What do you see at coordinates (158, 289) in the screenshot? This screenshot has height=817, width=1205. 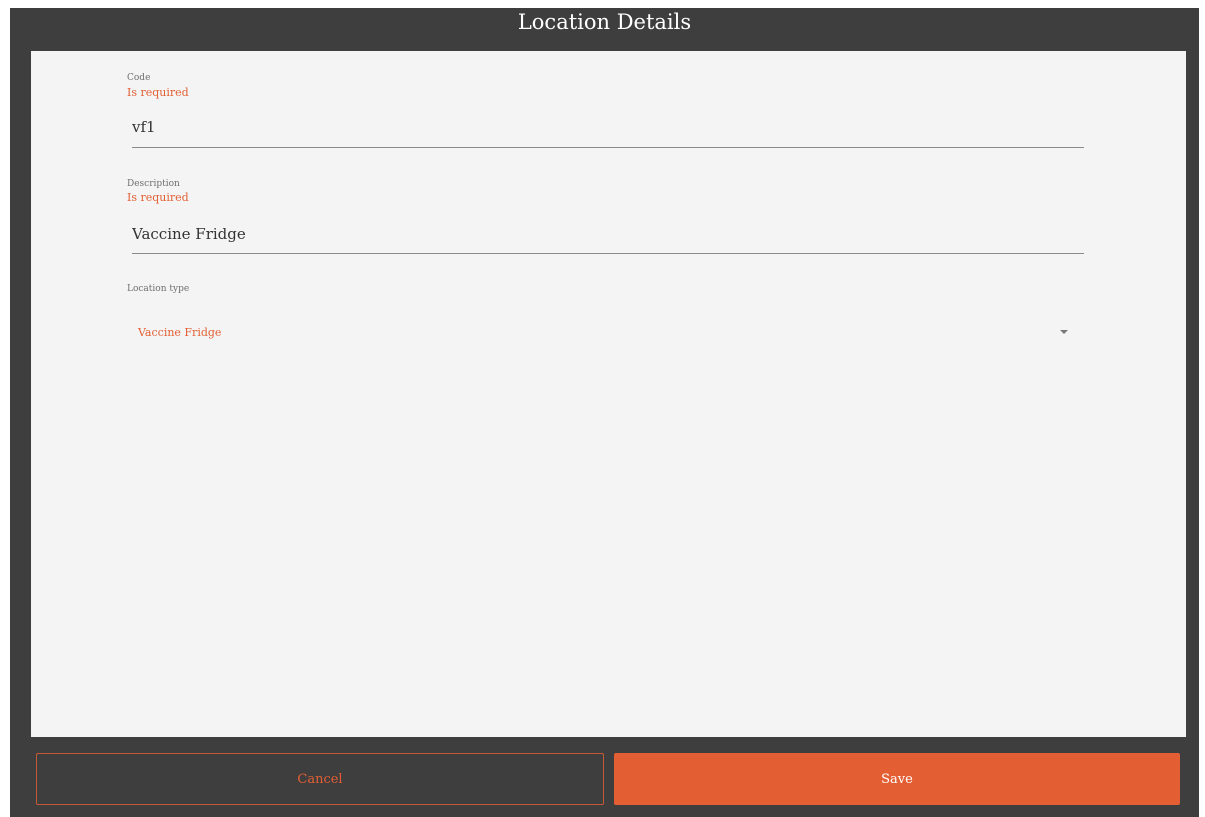 I see `location-type-label: Location type` at bounding box center [158, 289].